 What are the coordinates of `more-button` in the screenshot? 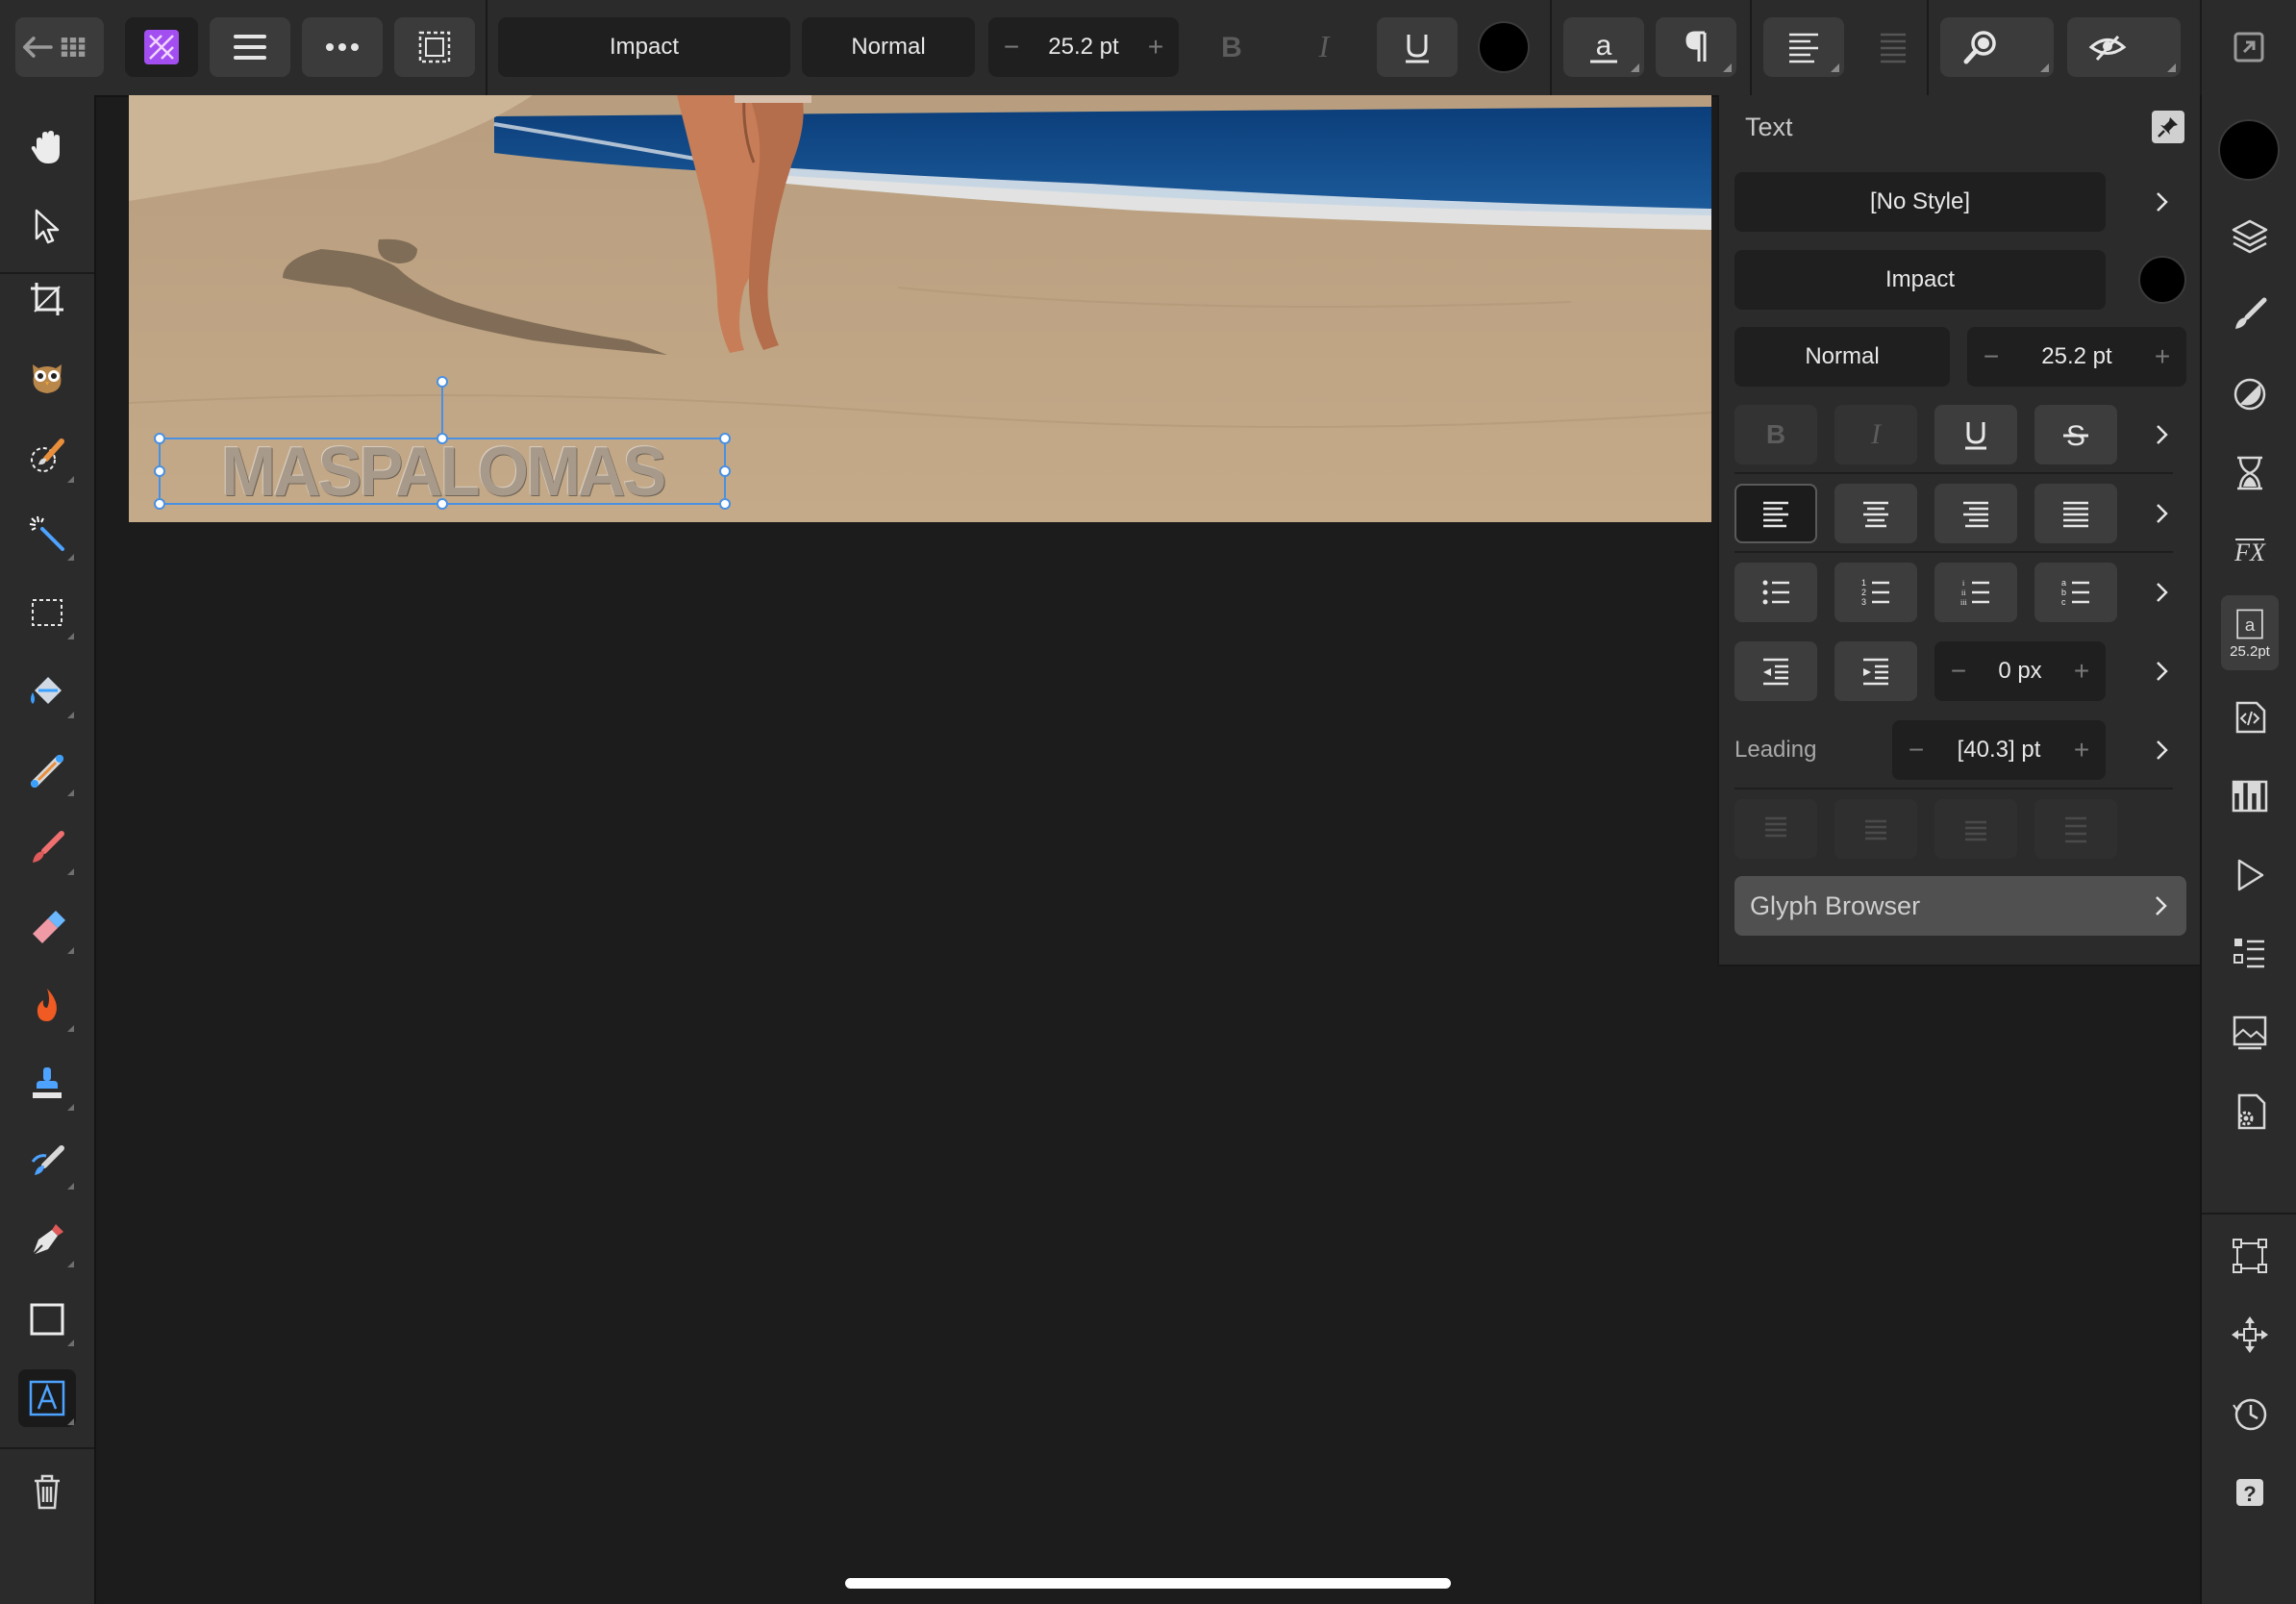 It's located at (342, 47).